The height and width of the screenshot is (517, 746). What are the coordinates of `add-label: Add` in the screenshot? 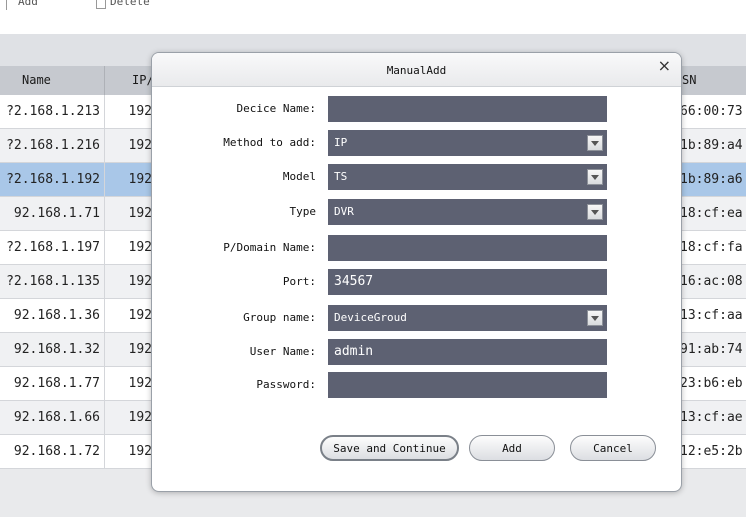 It's located at (512, 448).